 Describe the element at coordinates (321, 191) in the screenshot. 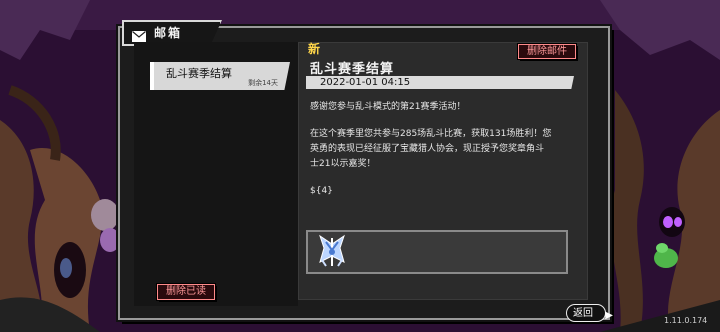

I see `mail-body-placeholder: ${4}` at that location.